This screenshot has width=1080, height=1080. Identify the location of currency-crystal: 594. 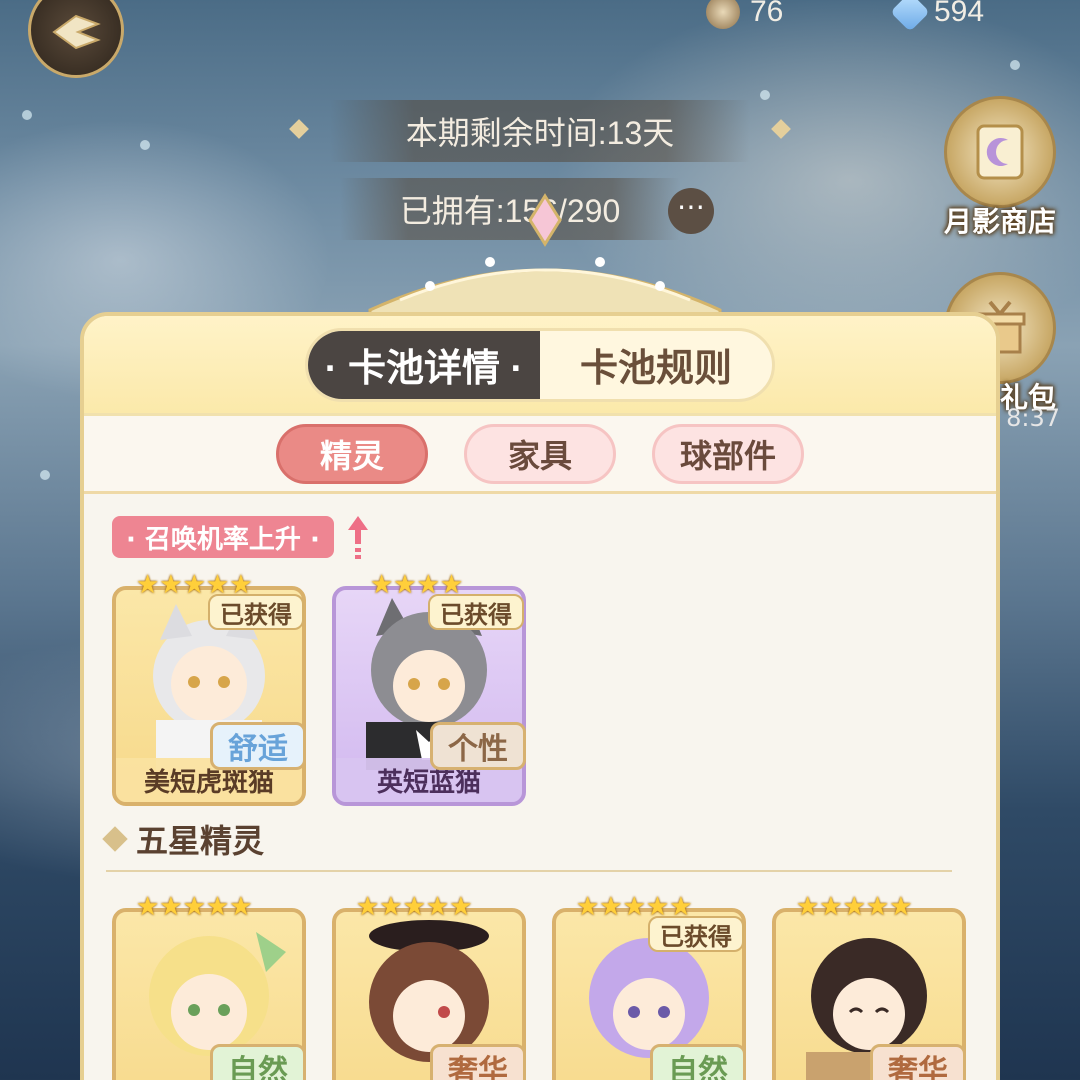
(937, 17).